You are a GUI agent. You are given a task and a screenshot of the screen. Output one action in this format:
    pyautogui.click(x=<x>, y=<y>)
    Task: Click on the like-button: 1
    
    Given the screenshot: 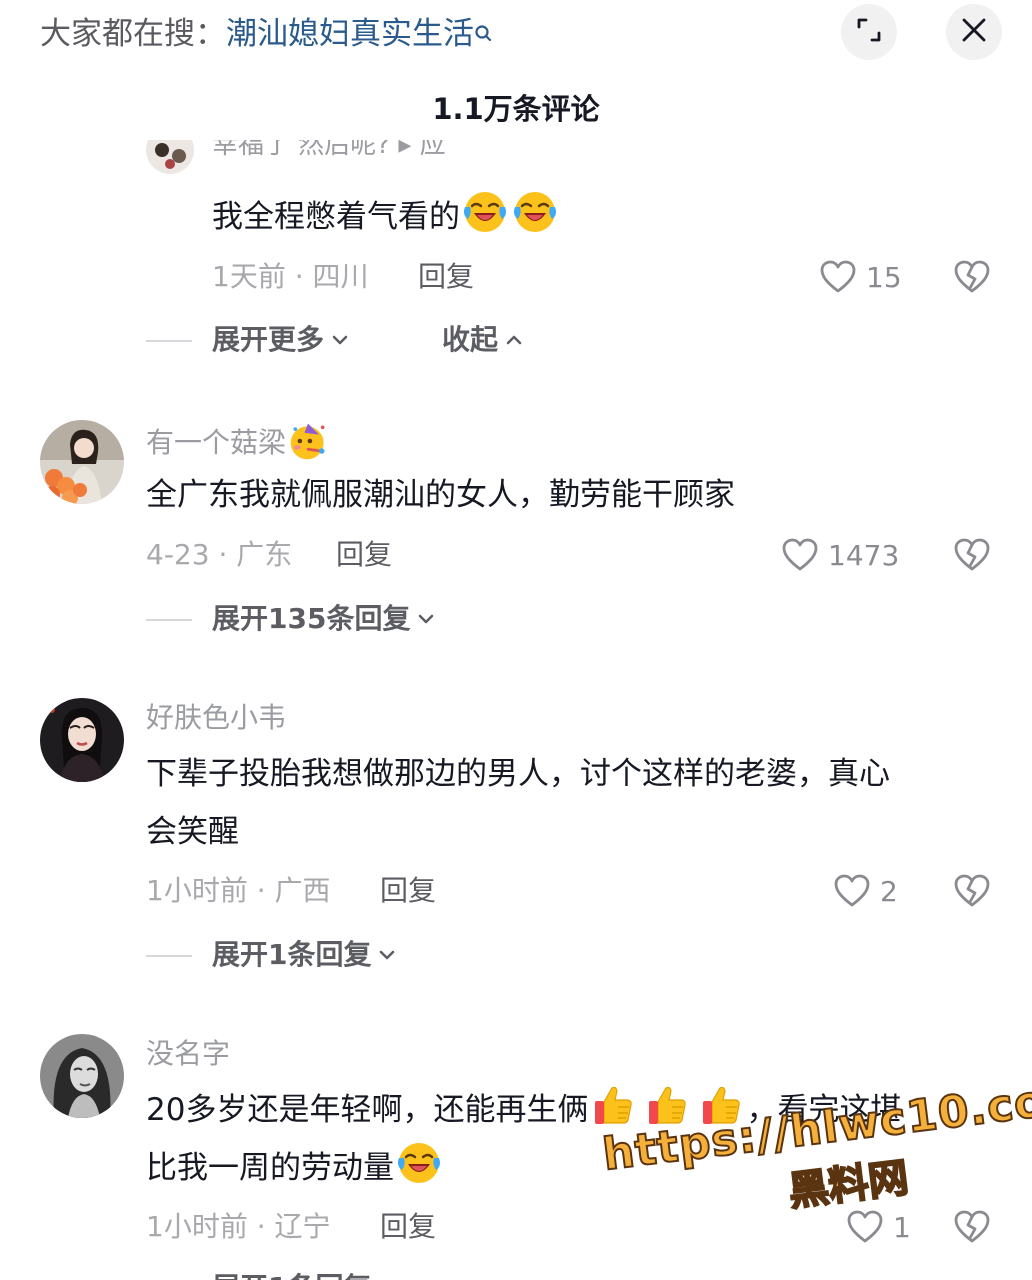 What is the action you would take?
    pyautogui.click(x=878, y=1227)
    